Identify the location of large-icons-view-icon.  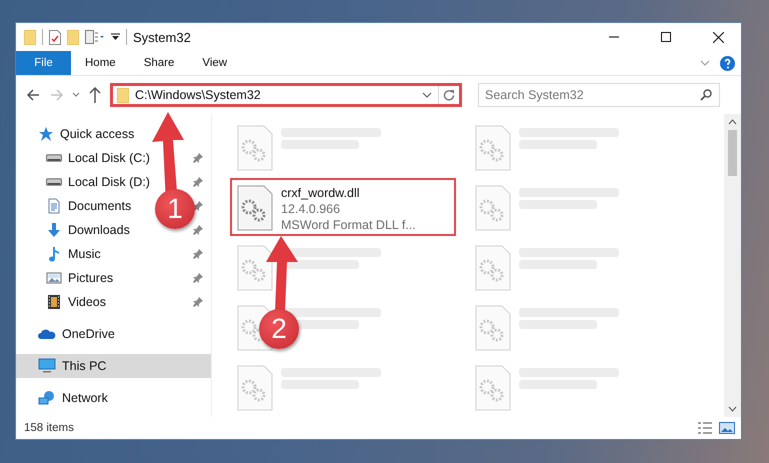
(727, 428).